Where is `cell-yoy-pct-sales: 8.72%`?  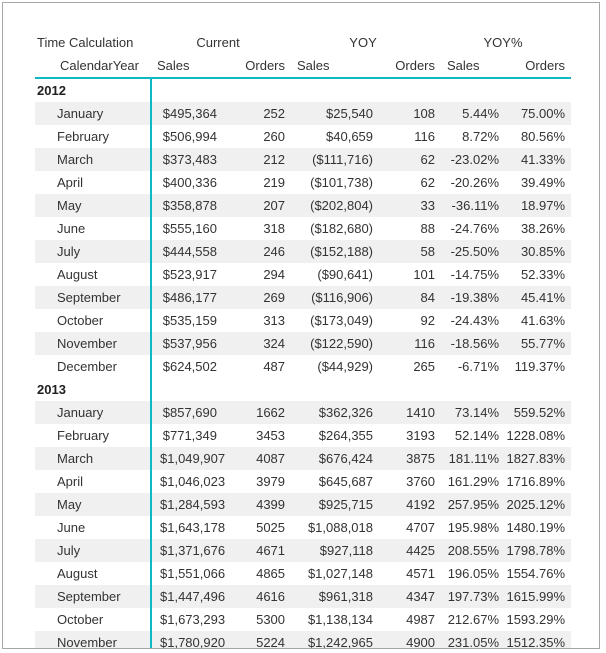
cell-yoy-pct-sales: 8.72% is located at coordinates (473, 136).